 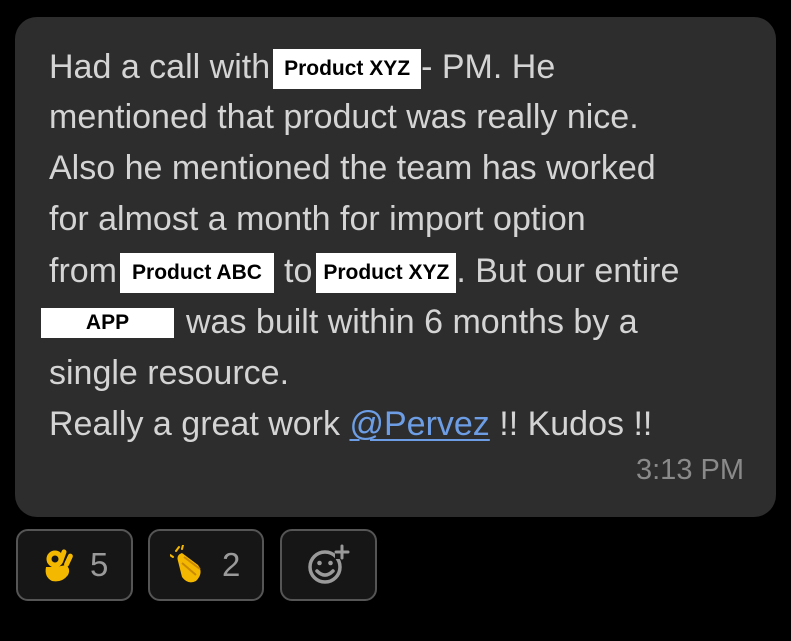 I want to click on message-line: single resource., so click(x=169, y=373).